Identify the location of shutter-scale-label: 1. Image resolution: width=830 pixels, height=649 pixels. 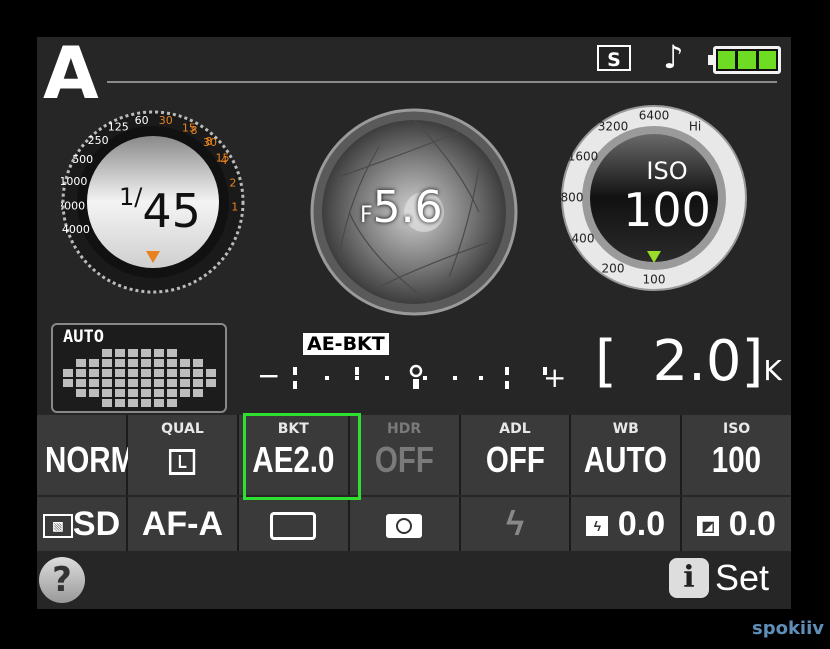
(234, 207).